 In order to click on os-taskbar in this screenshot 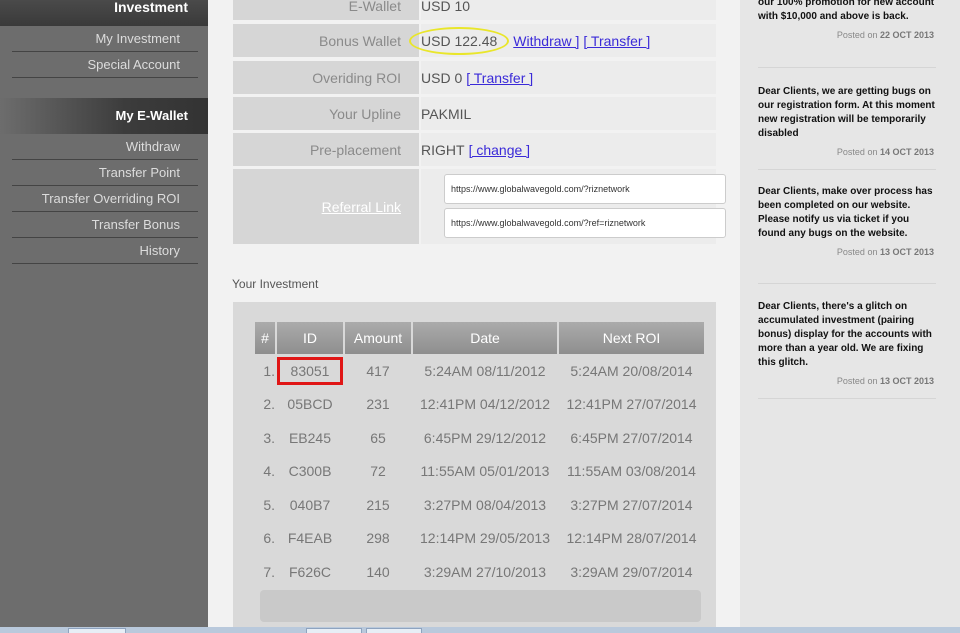, I will do `click(480, 630)`.